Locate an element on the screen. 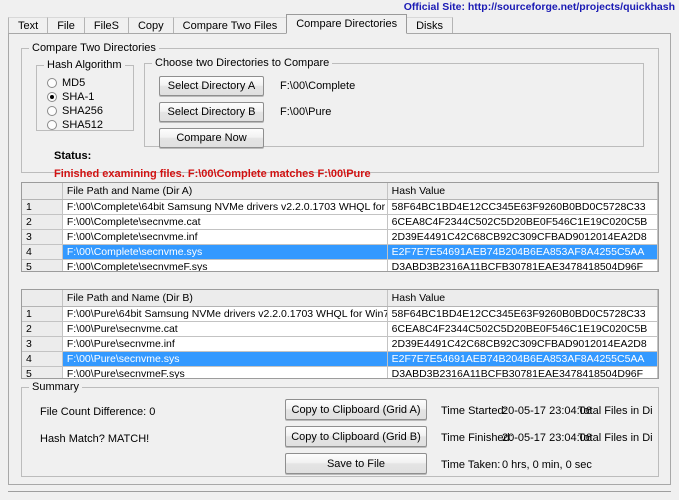 The width and height of the screenshot is (679, 500). save-to-file-button: Save to File is located at coordinates (356, 463).